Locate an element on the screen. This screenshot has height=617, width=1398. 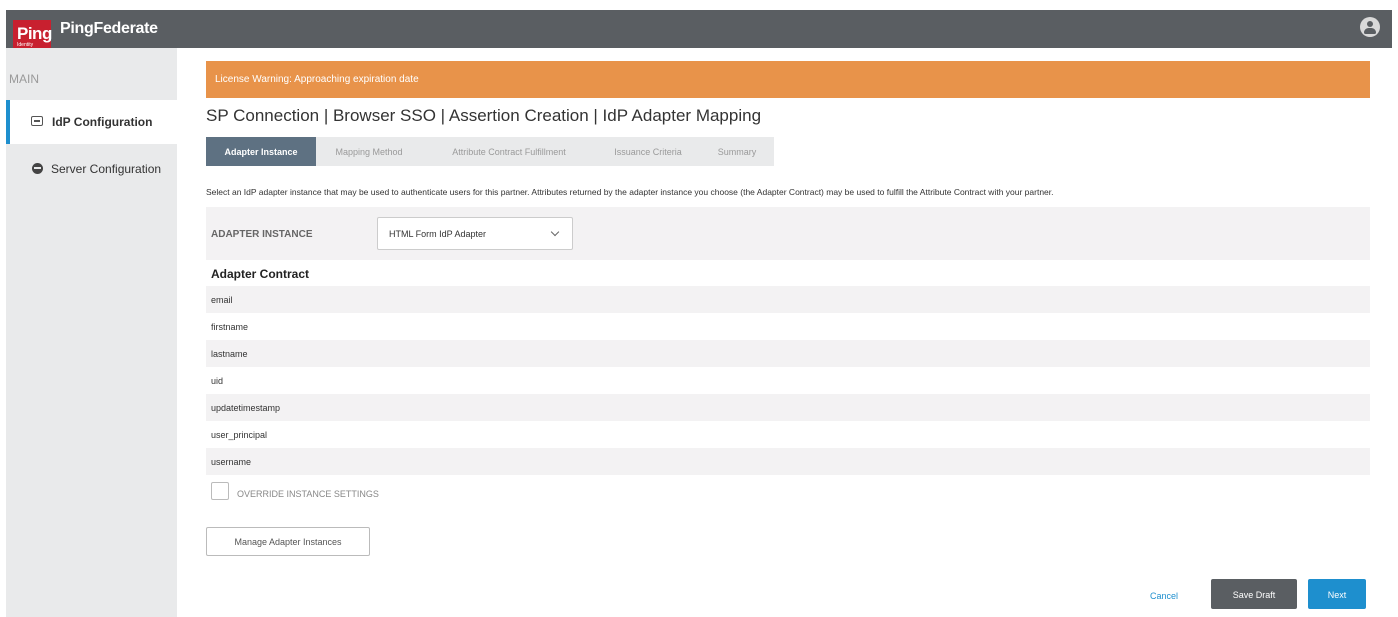
list-item: uid is located at coordinates (788, 380).